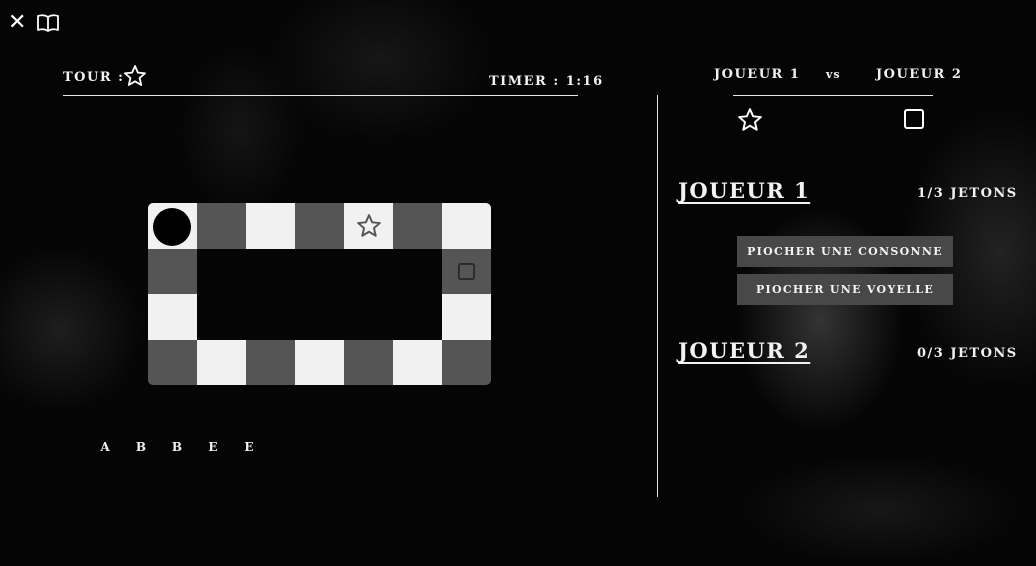  Describe the element at coordinates (105, 447) in the screenshot. I see `letter-tile: A` at that location.